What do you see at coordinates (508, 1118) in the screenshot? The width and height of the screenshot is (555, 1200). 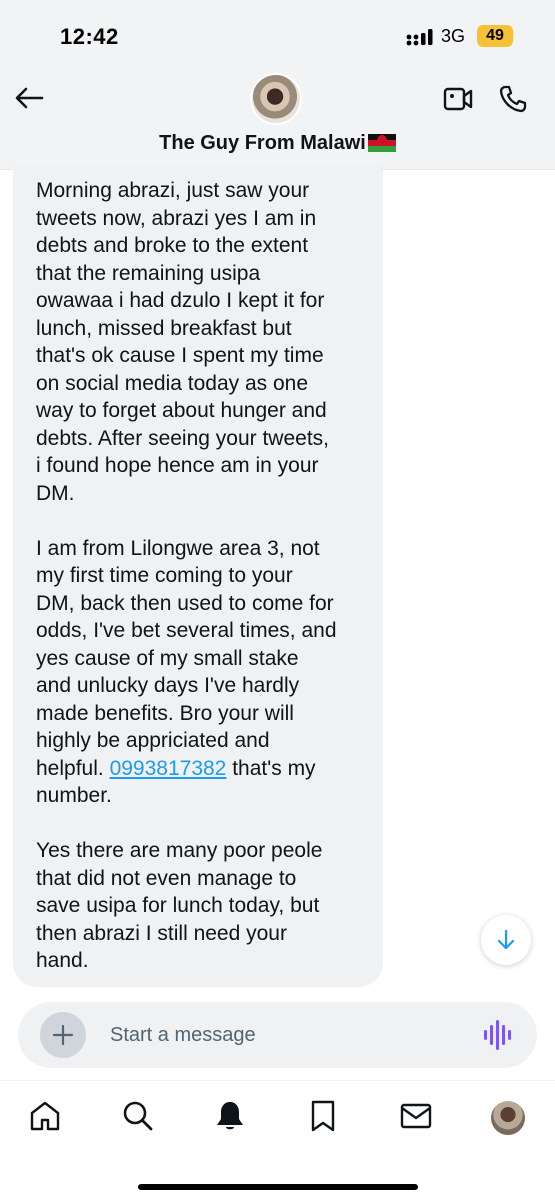 I see `profile-avatar` at bounding box center [508, 1118].